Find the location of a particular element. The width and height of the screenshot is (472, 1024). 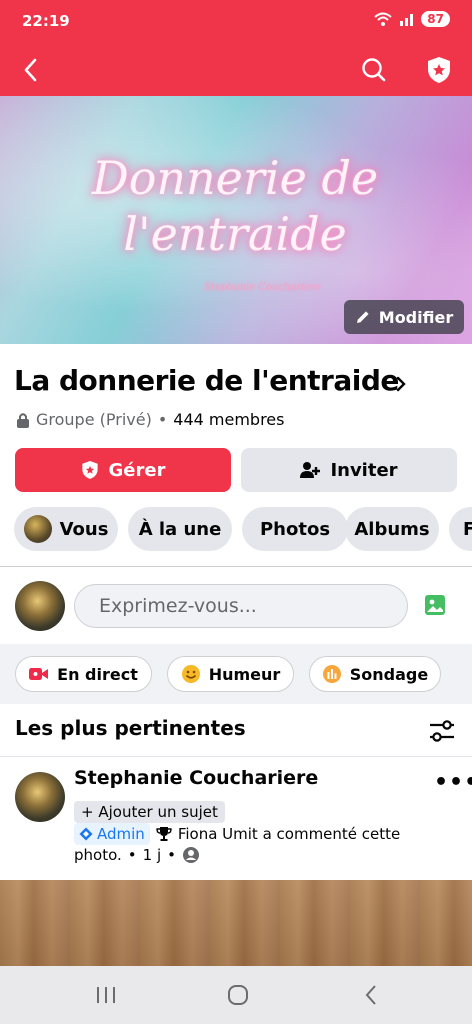

invite-person-icon is located at coordinates (310, 470).